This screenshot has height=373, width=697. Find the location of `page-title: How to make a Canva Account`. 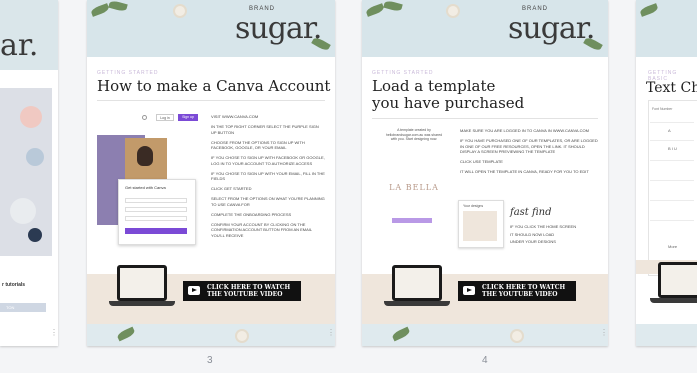

page-title: How to make a Canva Account is located at coordinates (214, 86).